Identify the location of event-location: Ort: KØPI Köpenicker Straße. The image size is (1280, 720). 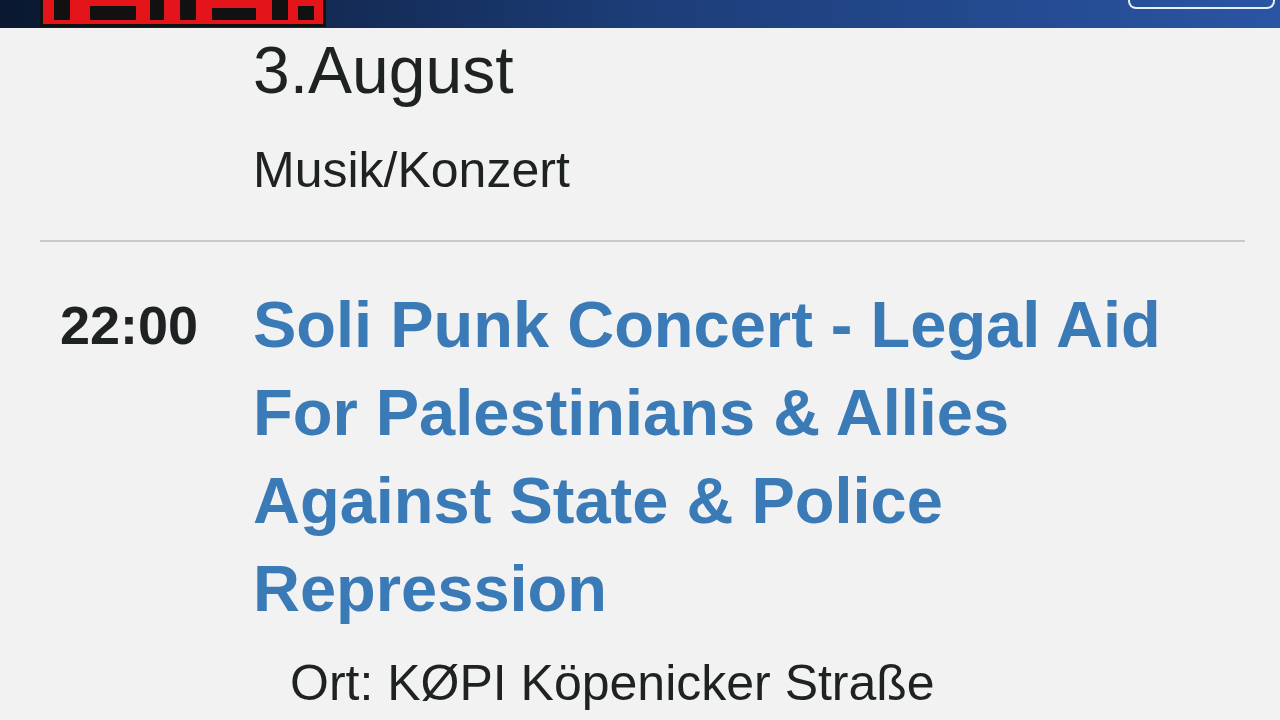
(612, 683).